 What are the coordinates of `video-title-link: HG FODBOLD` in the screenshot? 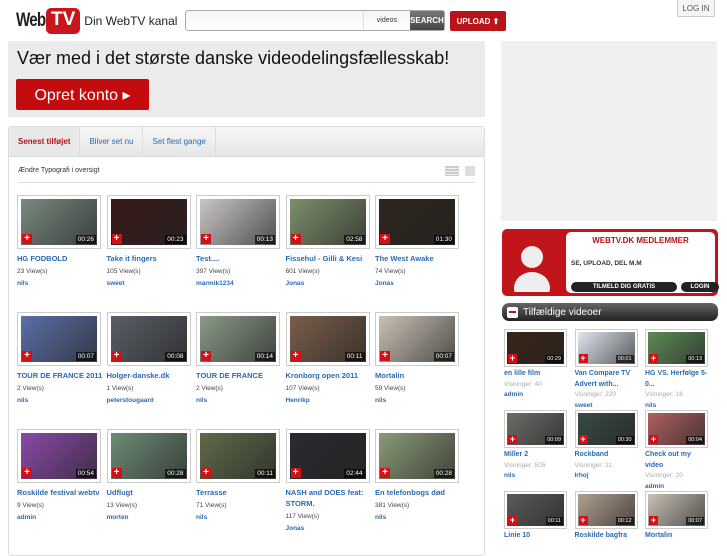 It's located at (60, 258).